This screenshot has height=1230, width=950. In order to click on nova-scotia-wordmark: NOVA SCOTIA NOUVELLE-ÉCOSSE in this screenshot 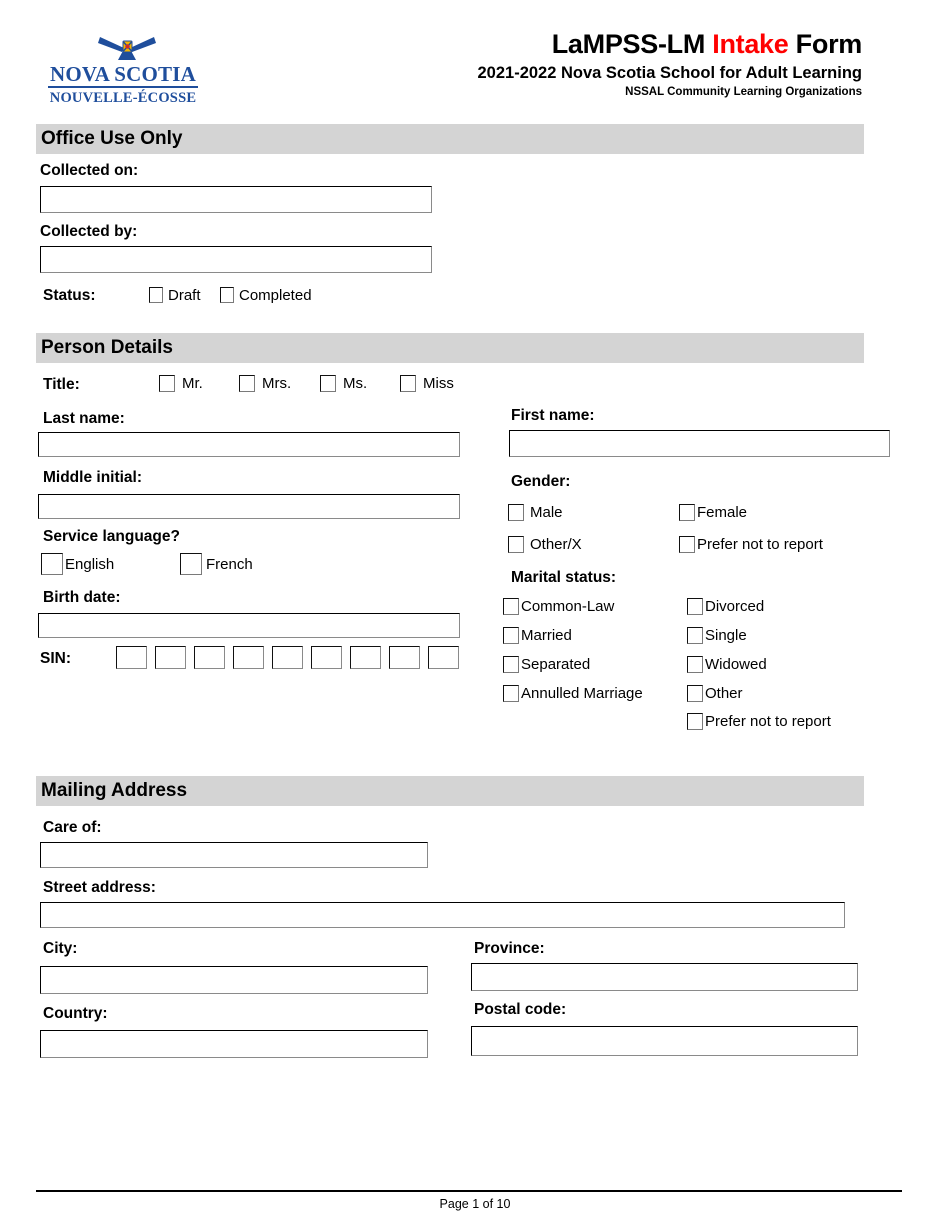, I will do `click(123, 85)`.